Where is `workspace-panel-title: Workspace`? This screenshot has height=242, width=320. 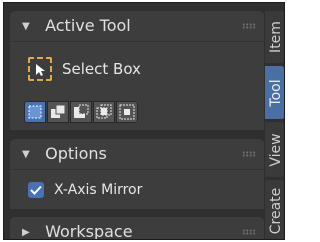 workspace-panel-title: Workspace is located at coordinates (89, 231).